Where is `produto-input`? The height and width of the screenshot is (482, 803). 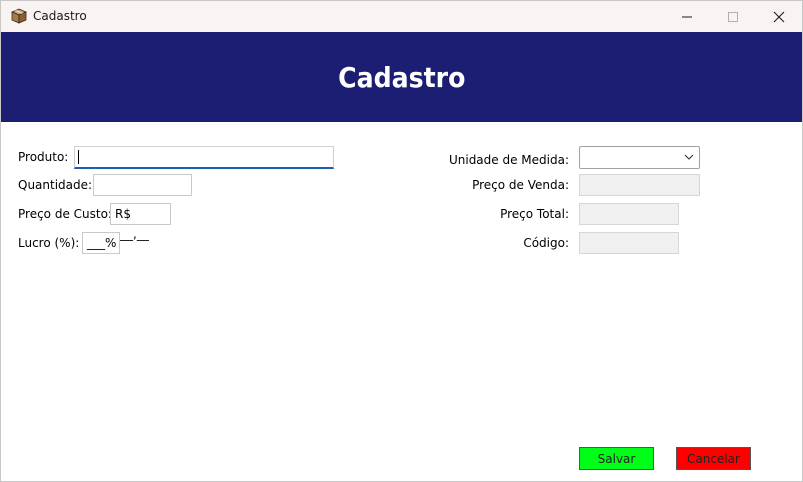 produto-input is located at coordinates (204, 157).